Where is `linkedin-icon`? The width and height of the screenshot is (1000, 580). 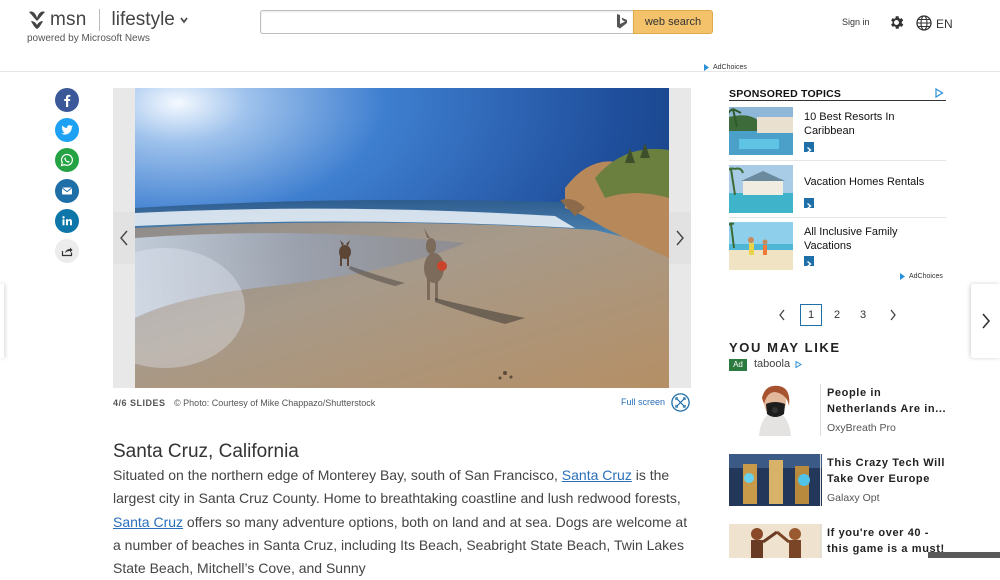
linkedin-icon is located at coordinates (67, 221).